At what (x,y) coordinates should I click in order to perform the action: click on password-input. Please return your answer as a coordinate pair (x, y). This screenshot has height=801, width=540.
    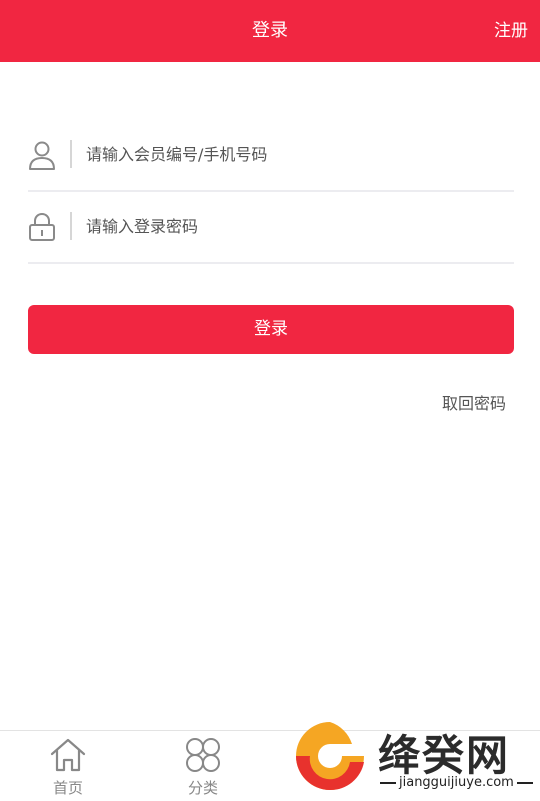
    Looking at the image, I should click on (296, 226).